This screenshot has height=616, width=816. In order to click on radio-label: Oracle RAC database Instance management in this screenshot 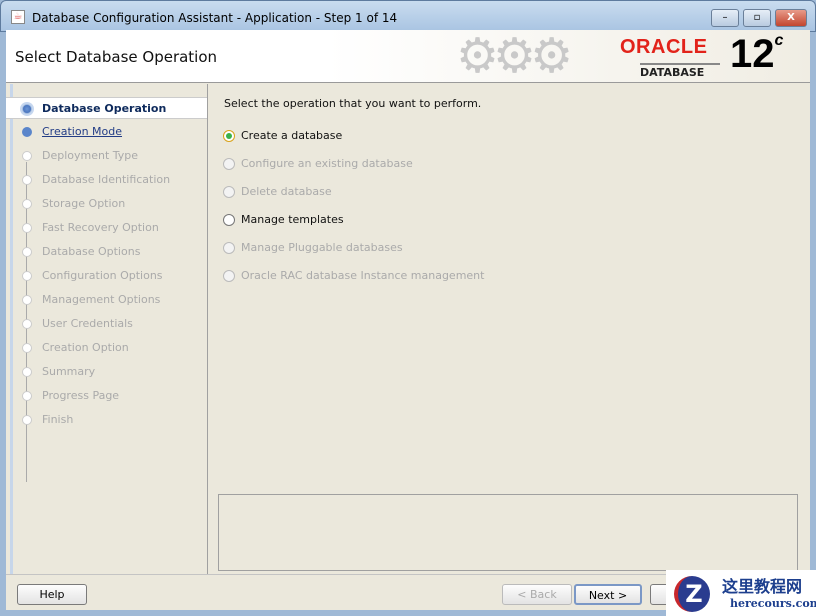, I will do `click(363, 275)`.